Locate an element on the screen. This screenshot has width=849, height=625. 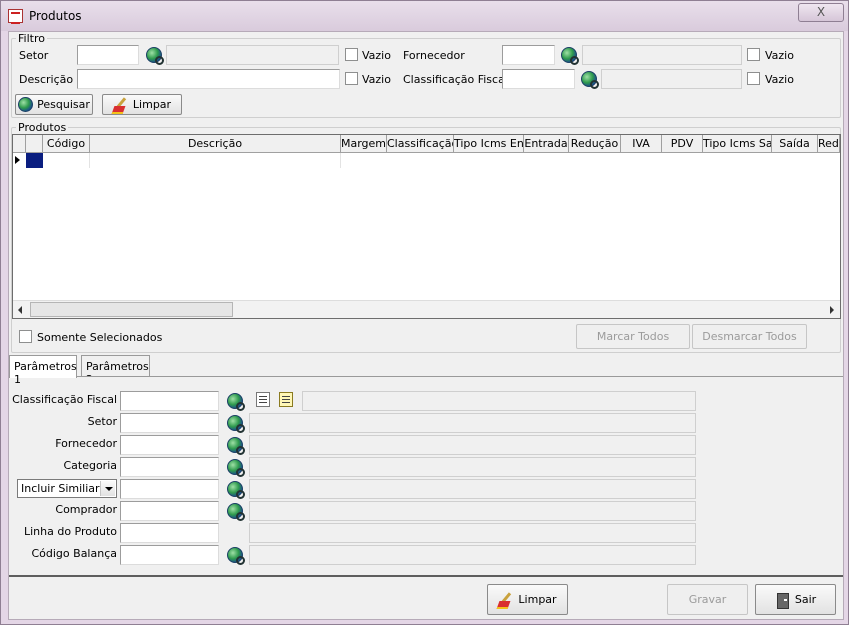
current-row-indicator is located at coordinates (19, 160).